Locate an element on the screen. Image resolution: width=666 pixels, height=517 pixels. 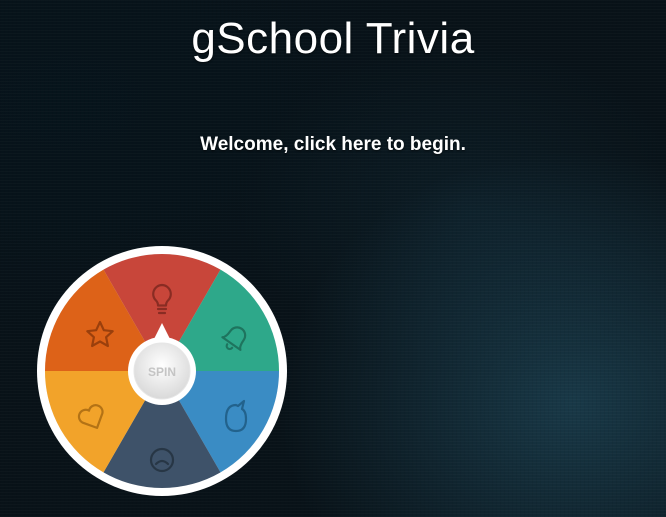
begin-link: Welcome, click here to begin. is located at coordinates (333, 145).